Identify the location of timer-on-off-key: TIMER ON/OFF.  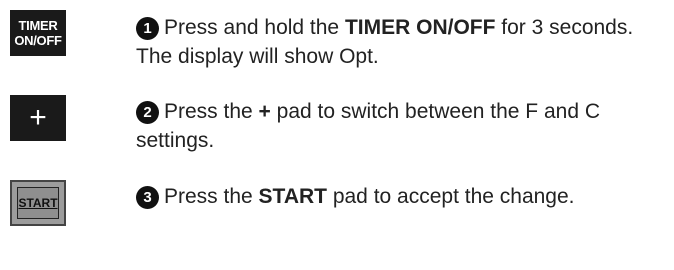
(38, 33).